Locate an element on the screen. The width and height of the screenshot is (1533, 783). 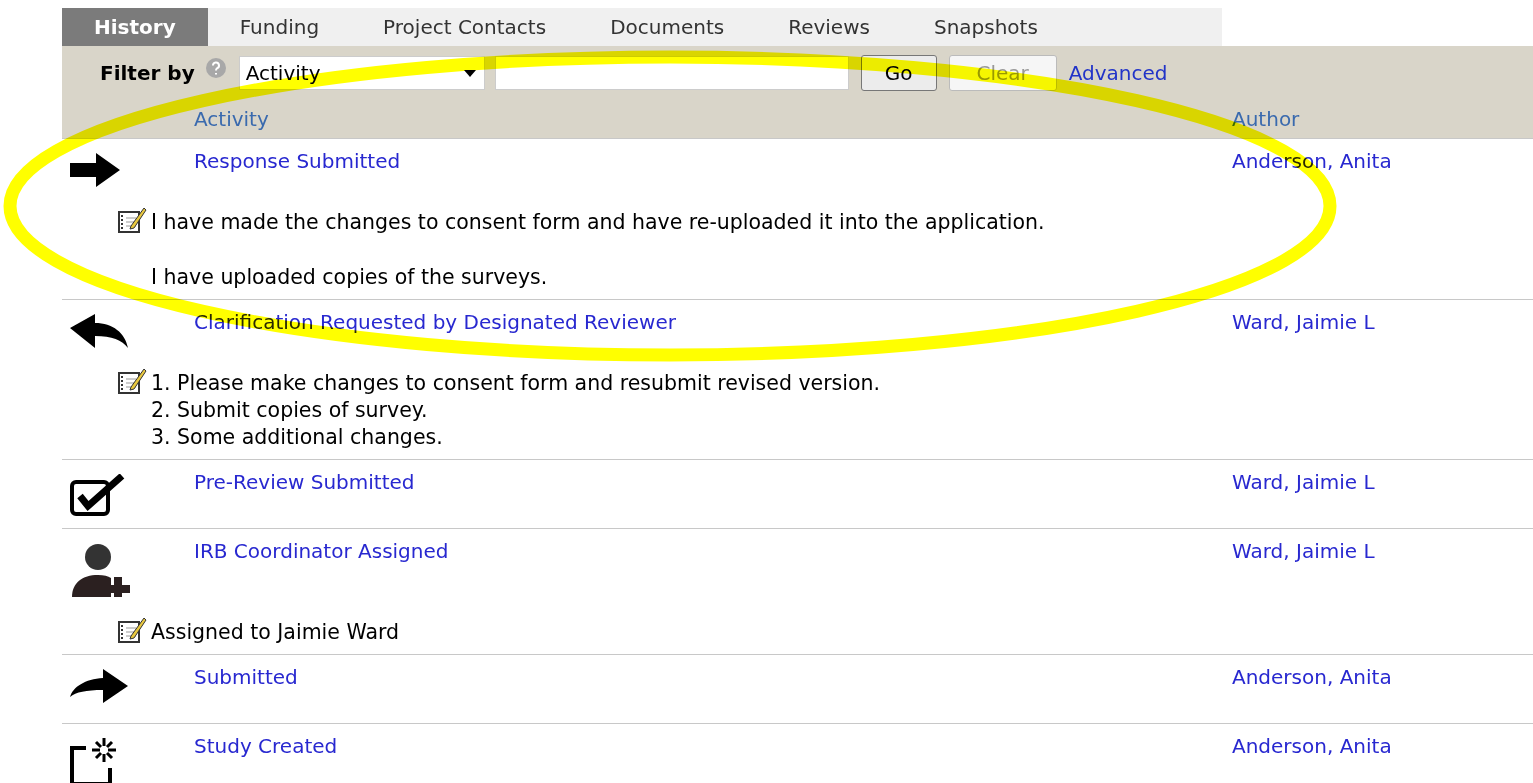
arrow-right-icon is located at coordinates (95, 170).